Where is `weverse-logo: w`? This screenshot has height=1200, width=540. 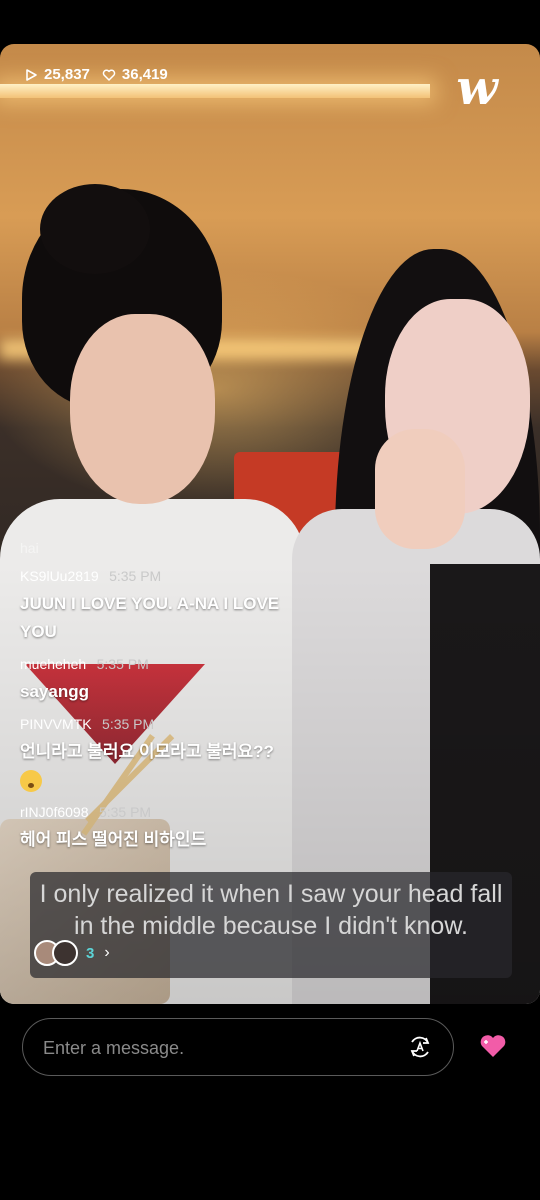 weverse-logo: w is located at coordinates (477, 88).